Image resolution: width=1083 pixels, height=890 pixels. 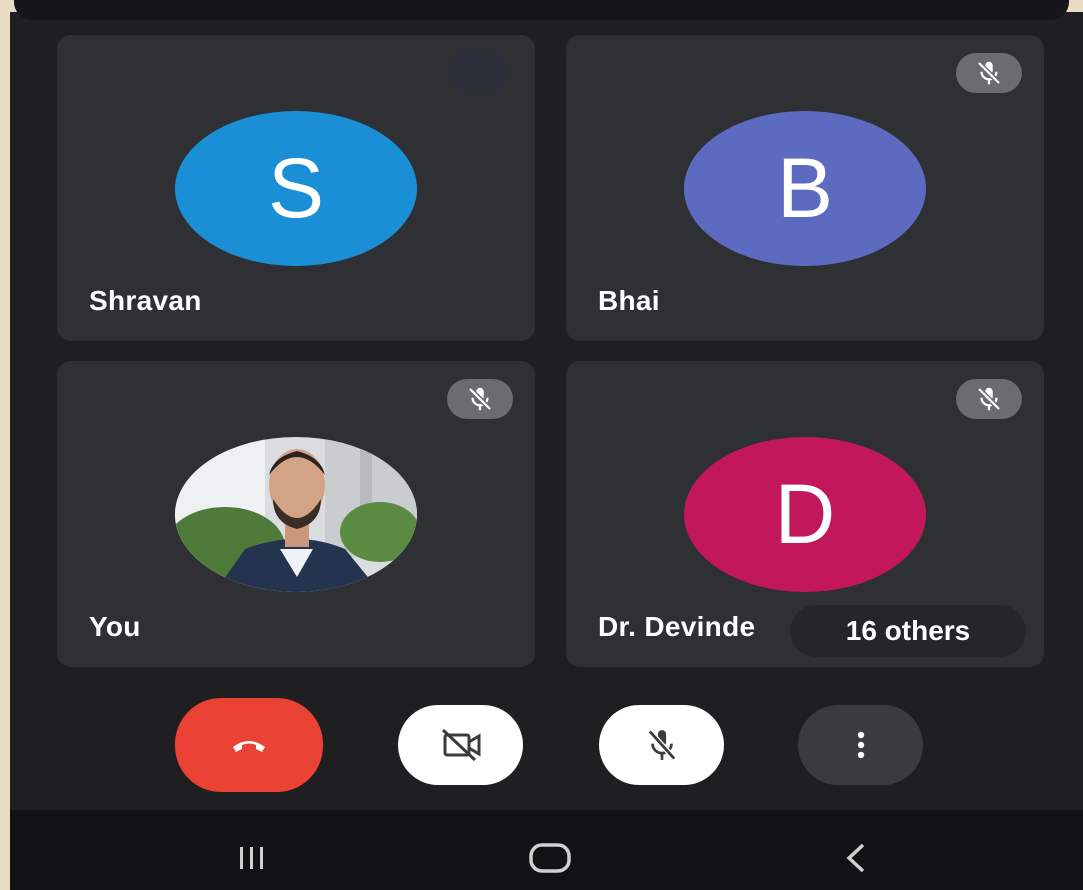 I want to click on avatar-initial: D, so click(x=805, y=514).